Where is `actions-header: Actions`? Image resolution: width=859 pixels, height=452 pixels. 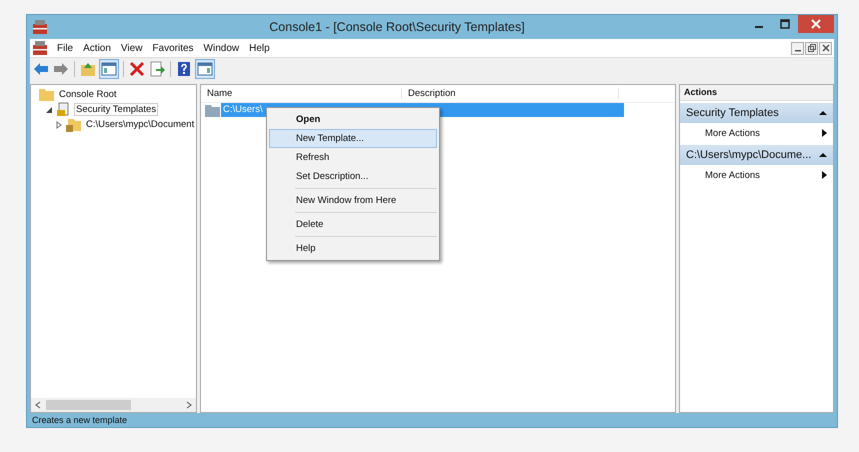 actions-header: Actions is located at coordinates (756, 93).